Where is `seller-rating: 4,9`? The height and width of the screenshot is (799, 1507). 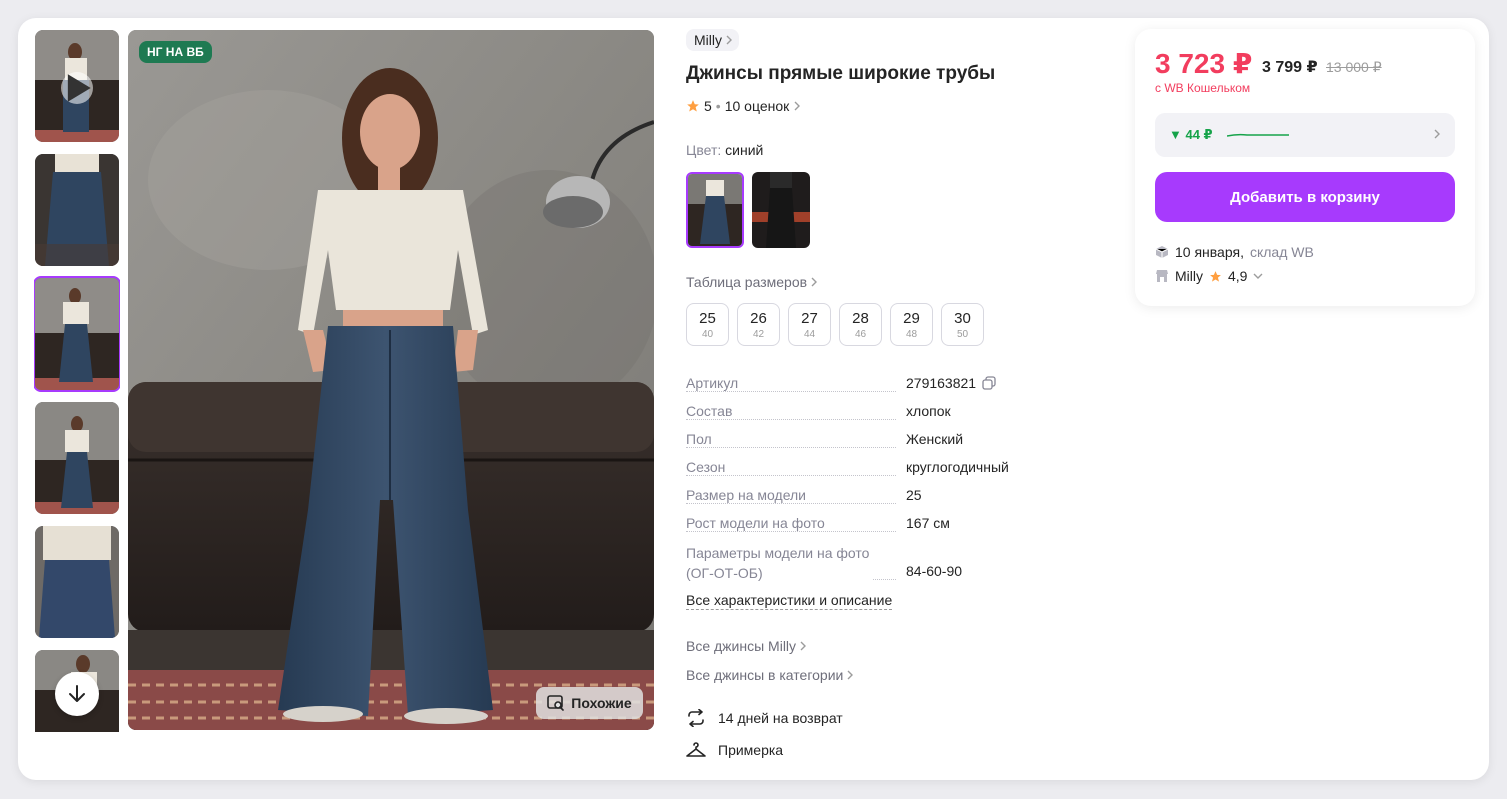
seller-rating: 4,9 is located at coordinates (1238, 276).